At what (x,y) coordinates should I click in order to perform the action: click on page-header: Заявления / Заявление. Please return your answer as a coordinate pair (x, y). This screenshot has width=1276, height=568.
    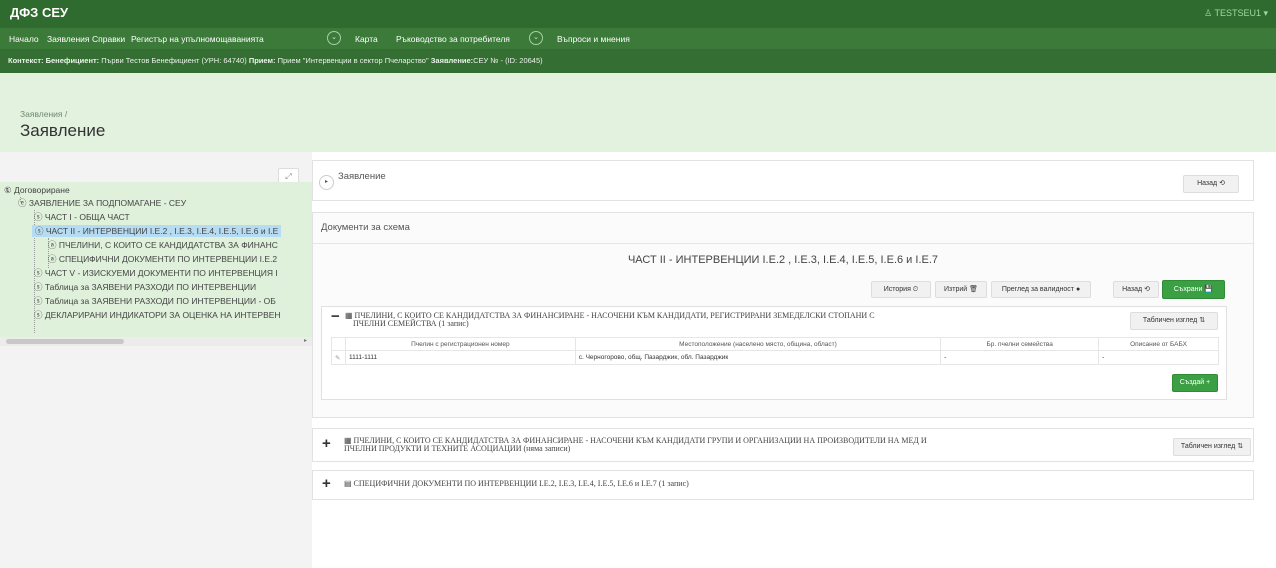
    Looking at the image, I should click on (638, 112).